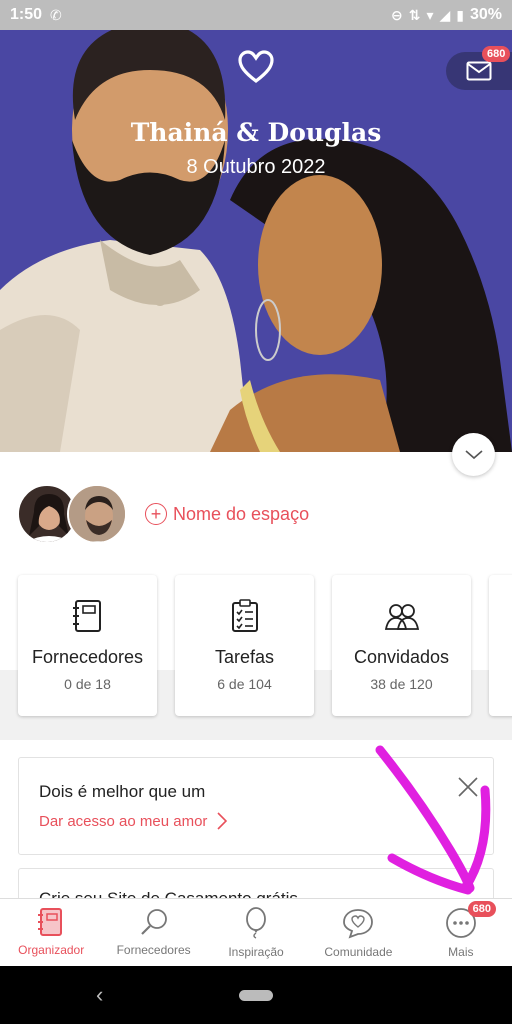 This screenshot has width=512, height=1024. I want to click on chevron-right-icon, so click(222, 821).